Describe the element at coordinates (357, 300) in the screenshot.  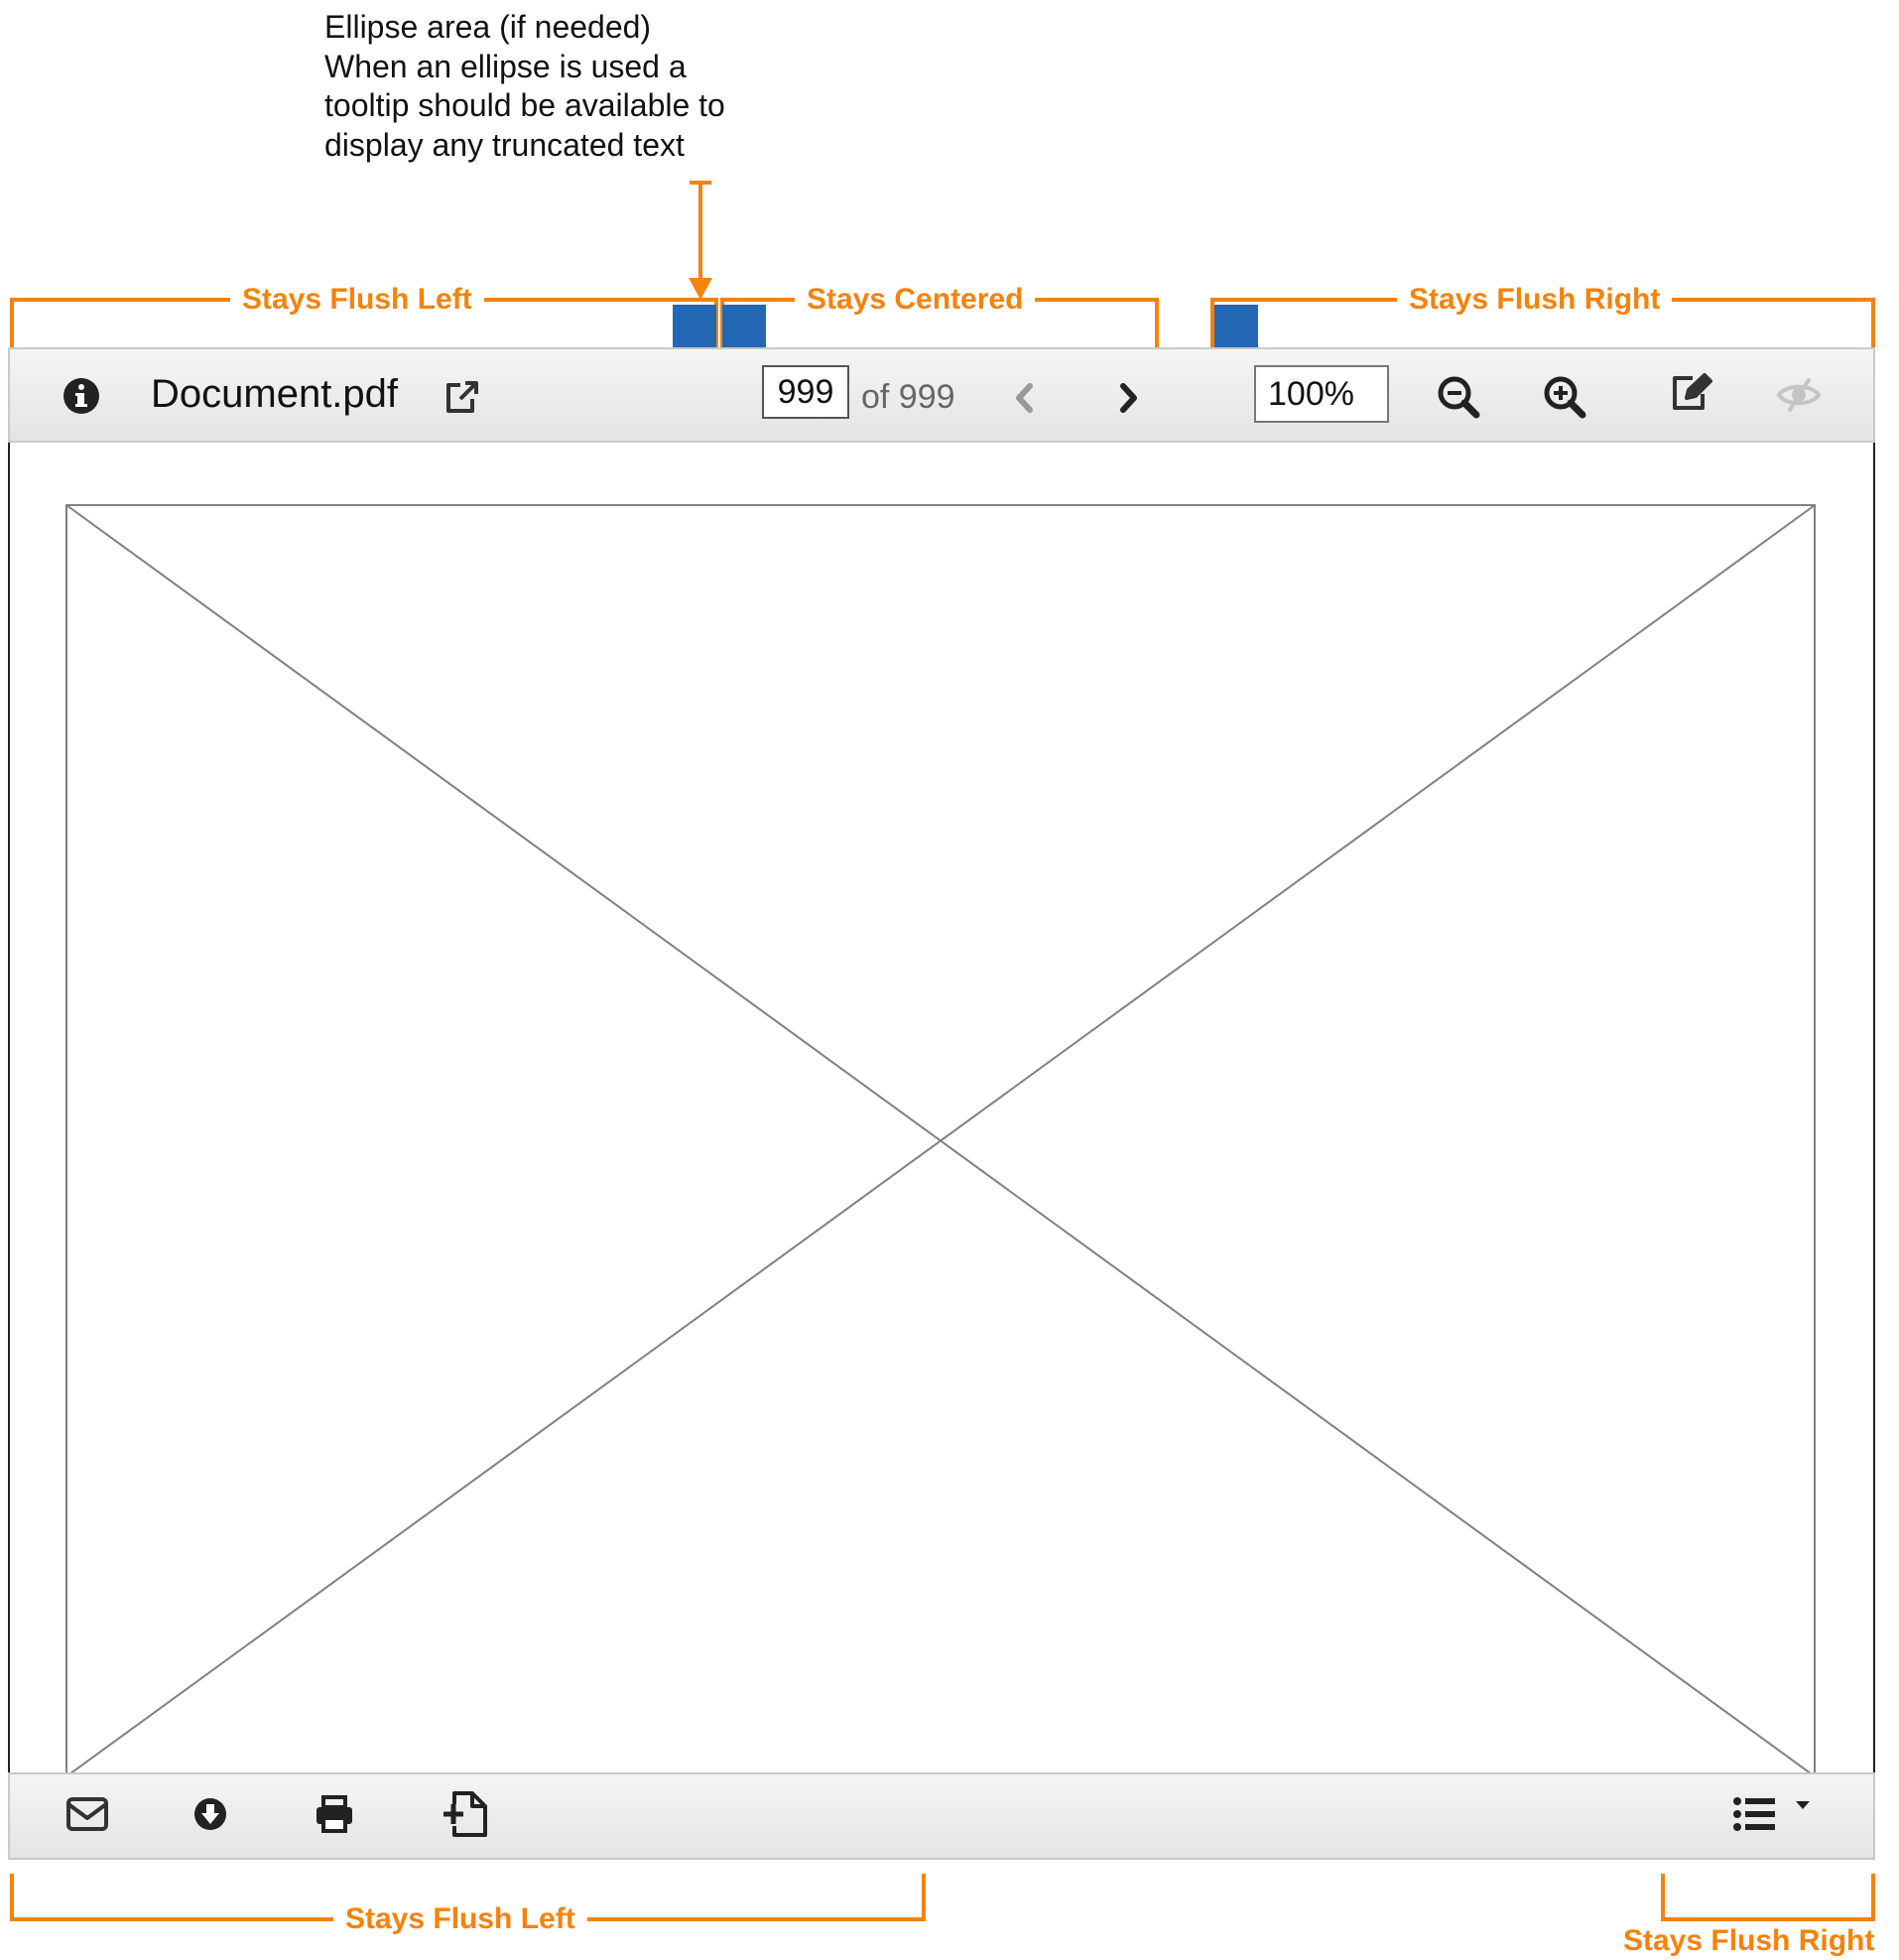
I see `callout-top-flush-left: Stays Flush Left` at that location.